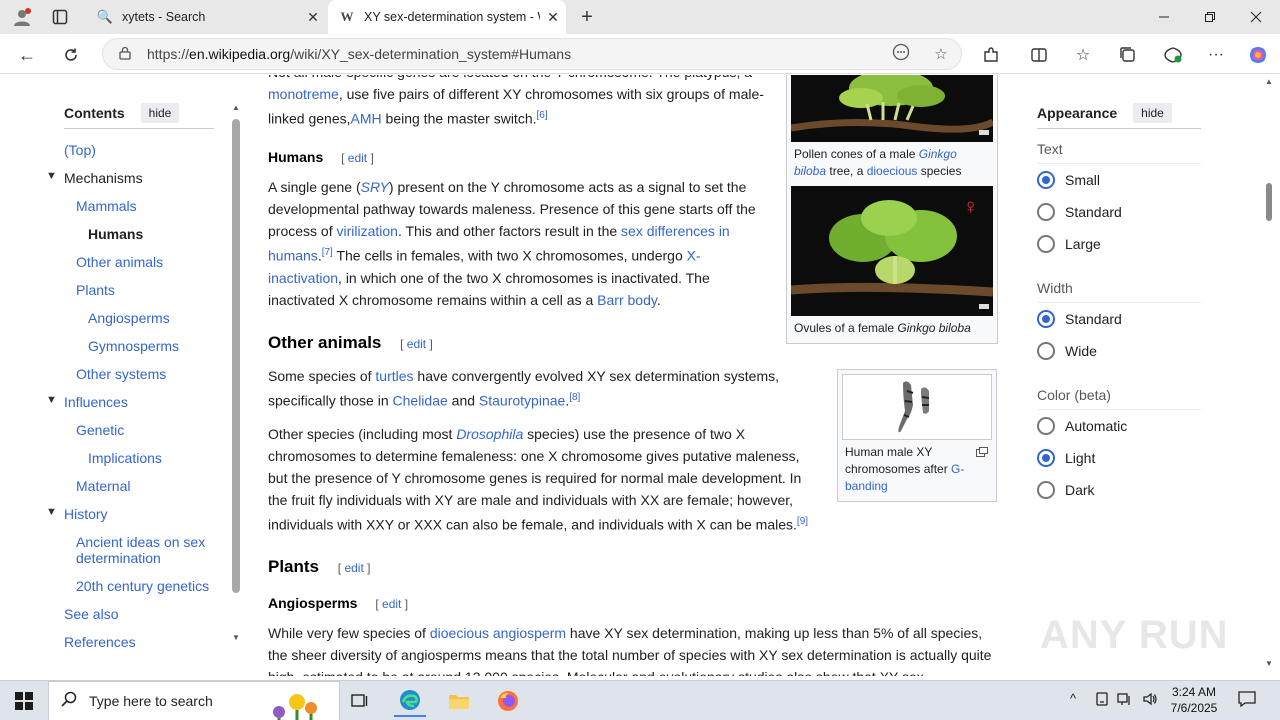 The image size is (1280, 720). What do you see at coordinates (80, 150) in the screenshot?
I see `toc-item-top: (Top)` at bounding box center [80, 150].